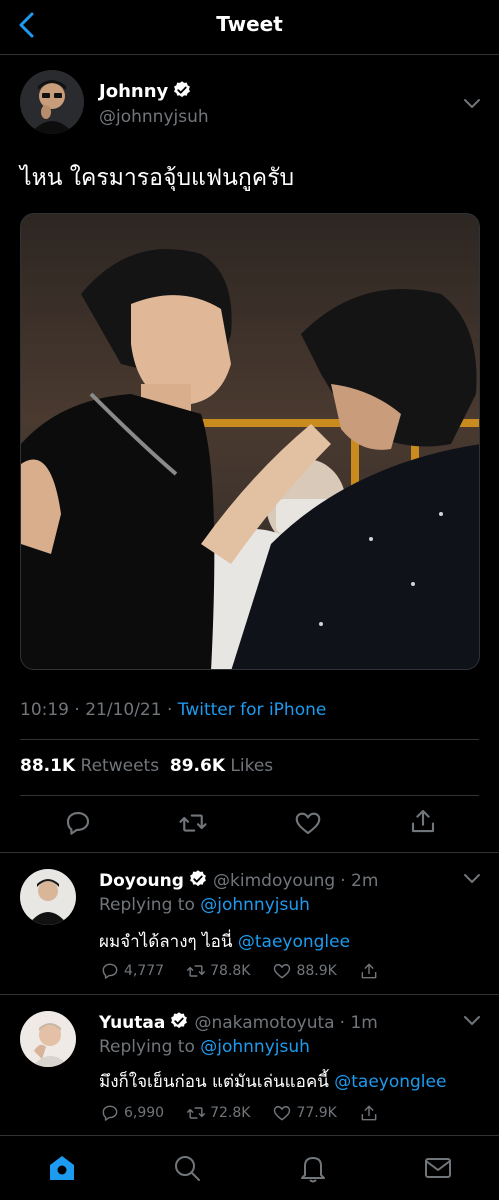 The image size is (499, 1200). What do you see at coordinates (252, 766) in the screenshot?
I see `likes-label: Likes` at bounding box center [252, 766].